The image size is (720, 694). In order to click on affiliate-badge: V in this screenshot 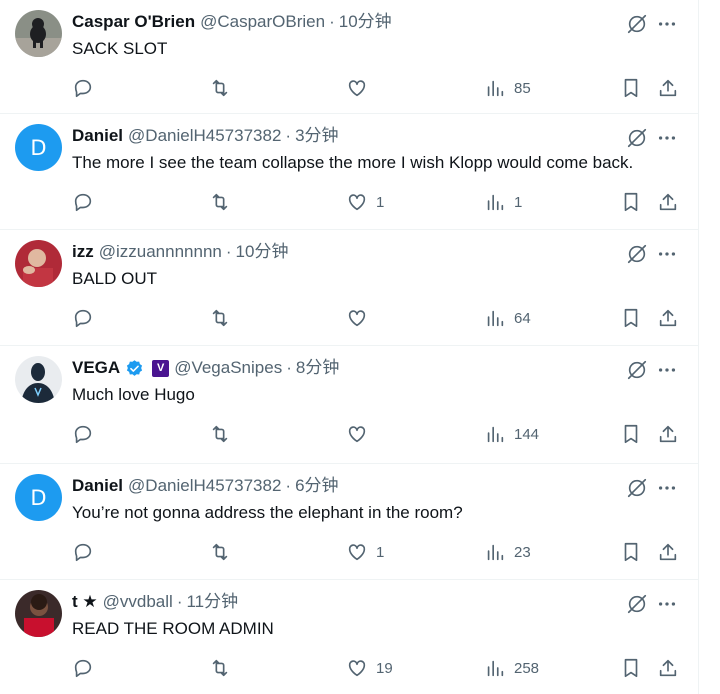, I will do `click(161, 368)`.